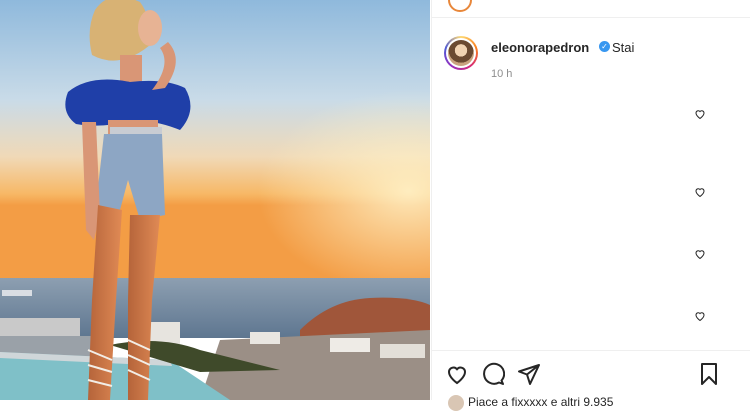 Image resolution: width=750 pixels, height=411 pixels. What do you see at coordinates (541, 402) in the screenshot?
I see `likes-text: Piace a fixxxxx e altri 9.935` at bounding box center [541, 402].